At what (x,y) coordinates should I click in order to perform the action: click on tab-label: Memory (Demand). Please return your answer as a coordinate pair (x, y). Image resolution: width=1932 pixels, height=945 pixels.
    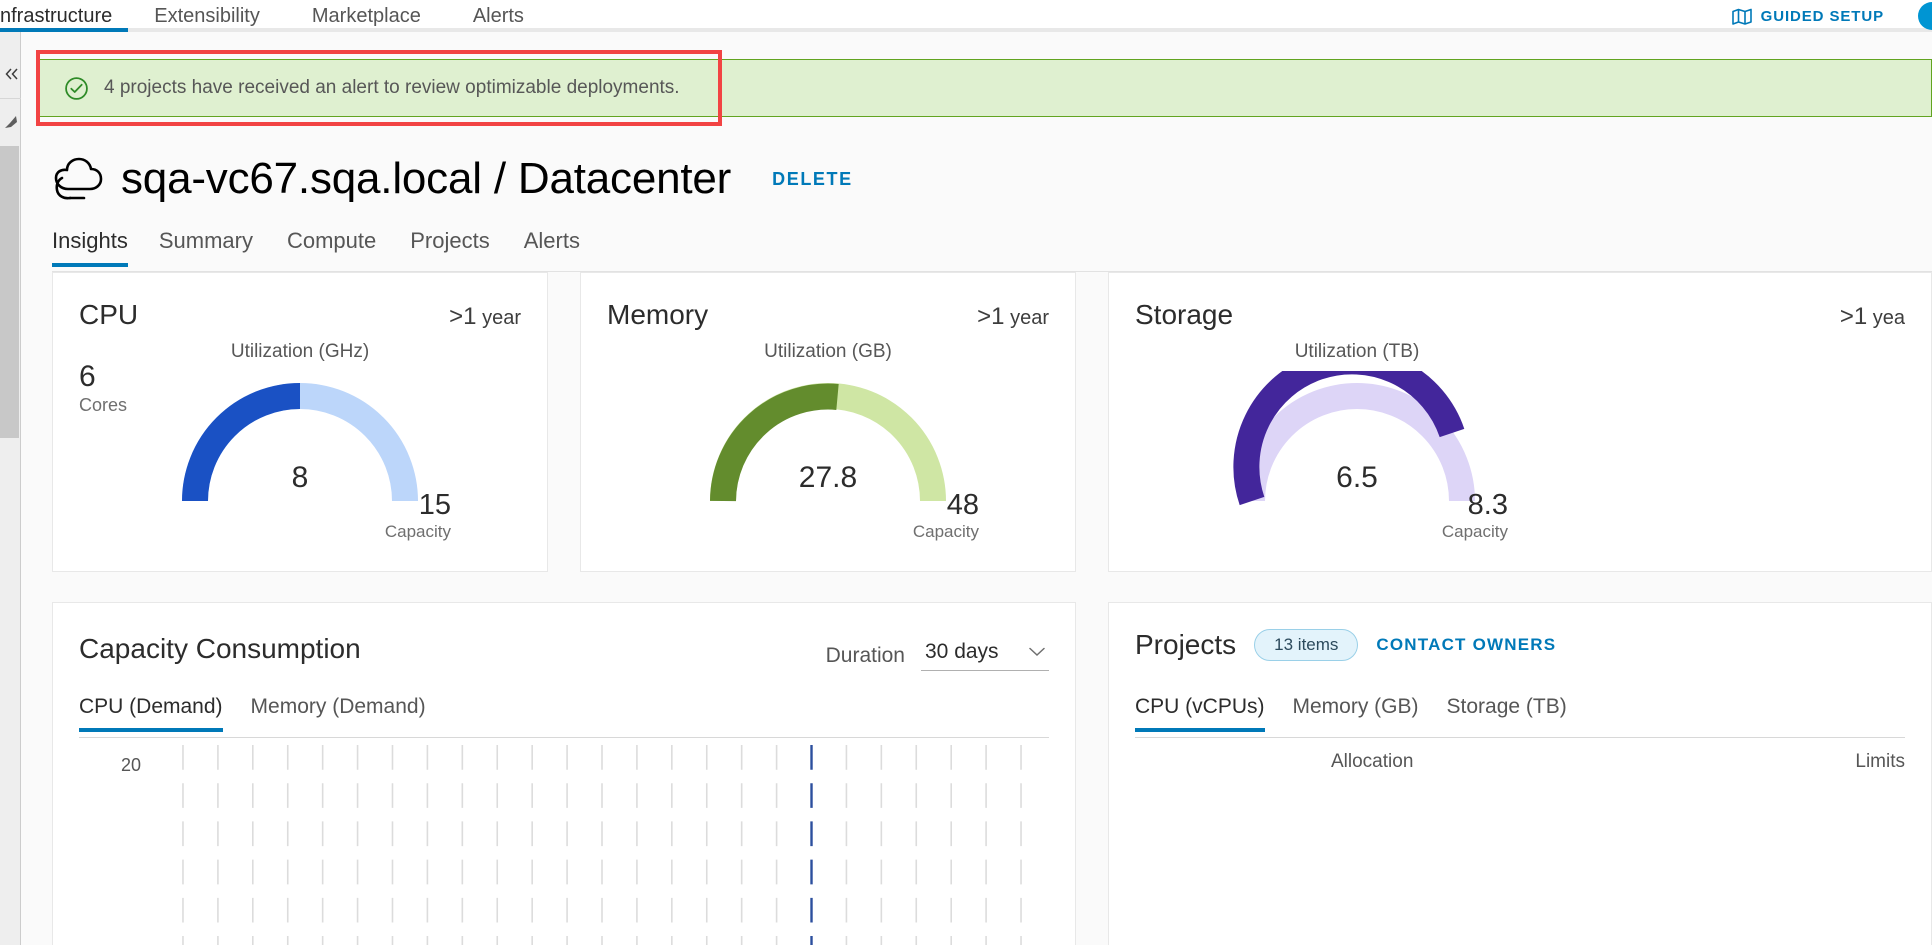
    Looking at the image, I should click on (338, 706).